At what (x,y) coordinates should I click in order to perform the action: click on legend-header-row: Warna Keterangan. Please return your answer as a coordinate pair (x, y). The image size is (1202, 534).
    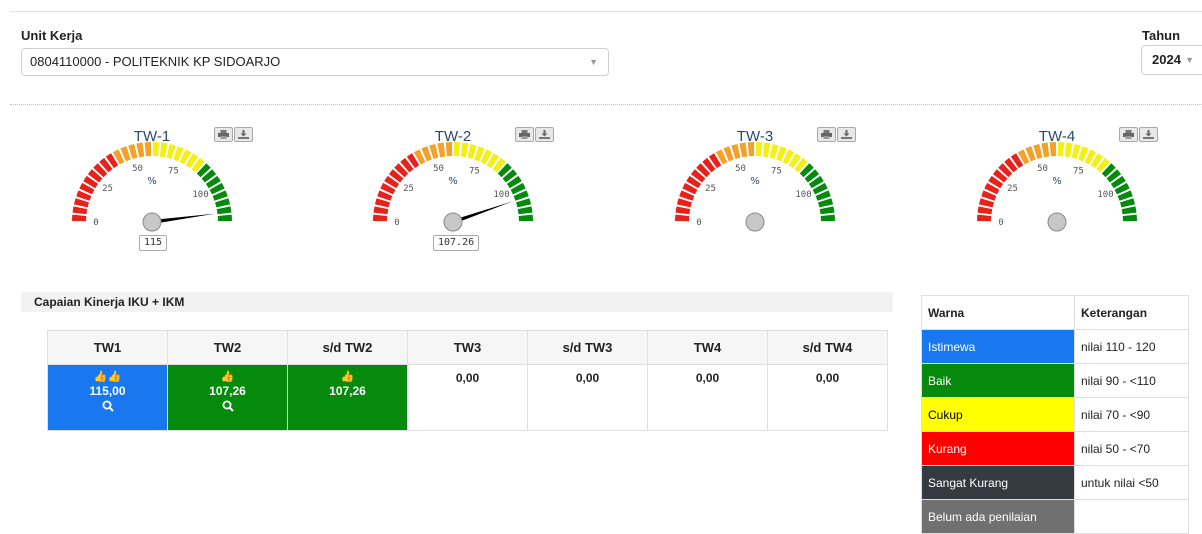
    Looking at the image, I should click on (1055, 312).